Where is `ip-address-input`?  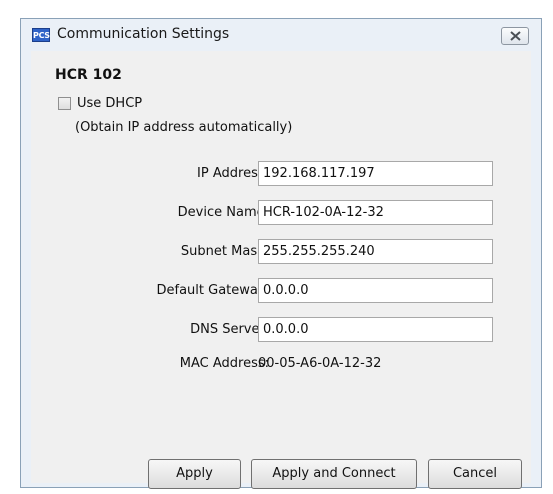 ip-address-input is located at coordinates (375, 173).